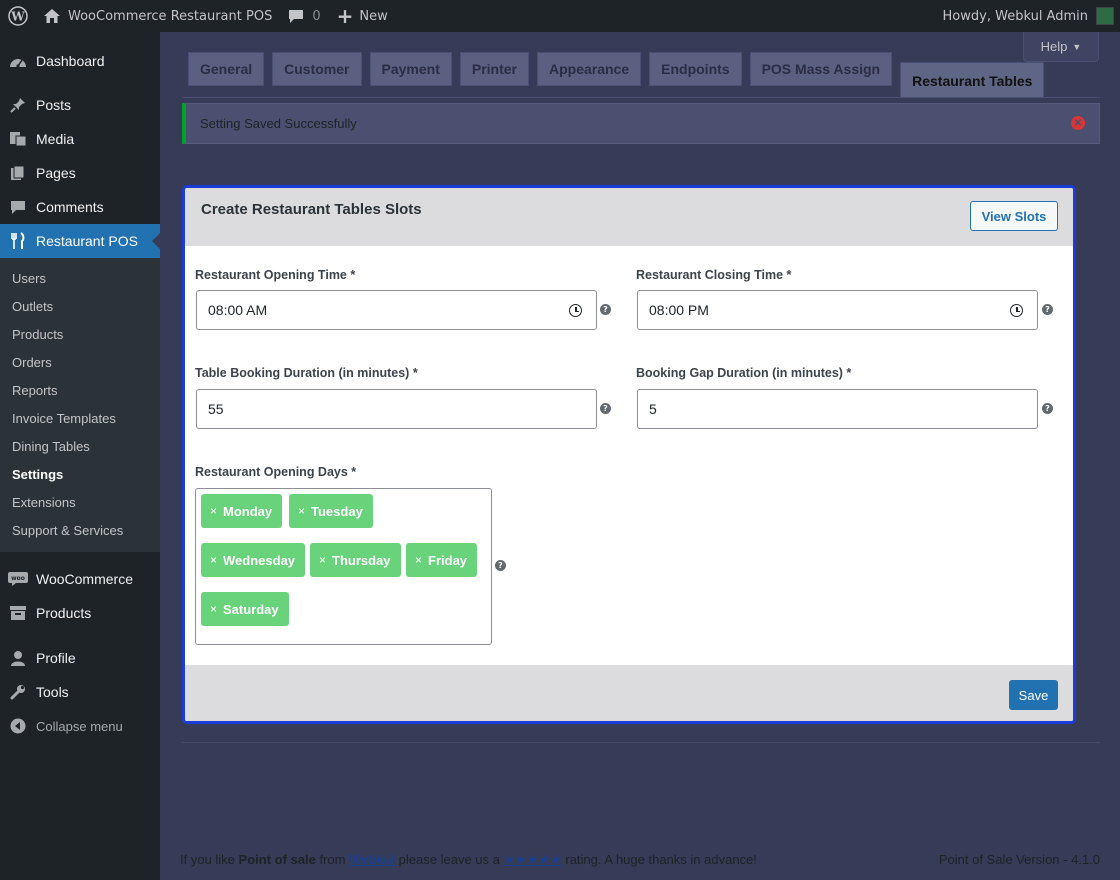  Describe the element at coordinates (80, 474) in the screenshot. I see `submenu-item-settings: Settings` at that location.